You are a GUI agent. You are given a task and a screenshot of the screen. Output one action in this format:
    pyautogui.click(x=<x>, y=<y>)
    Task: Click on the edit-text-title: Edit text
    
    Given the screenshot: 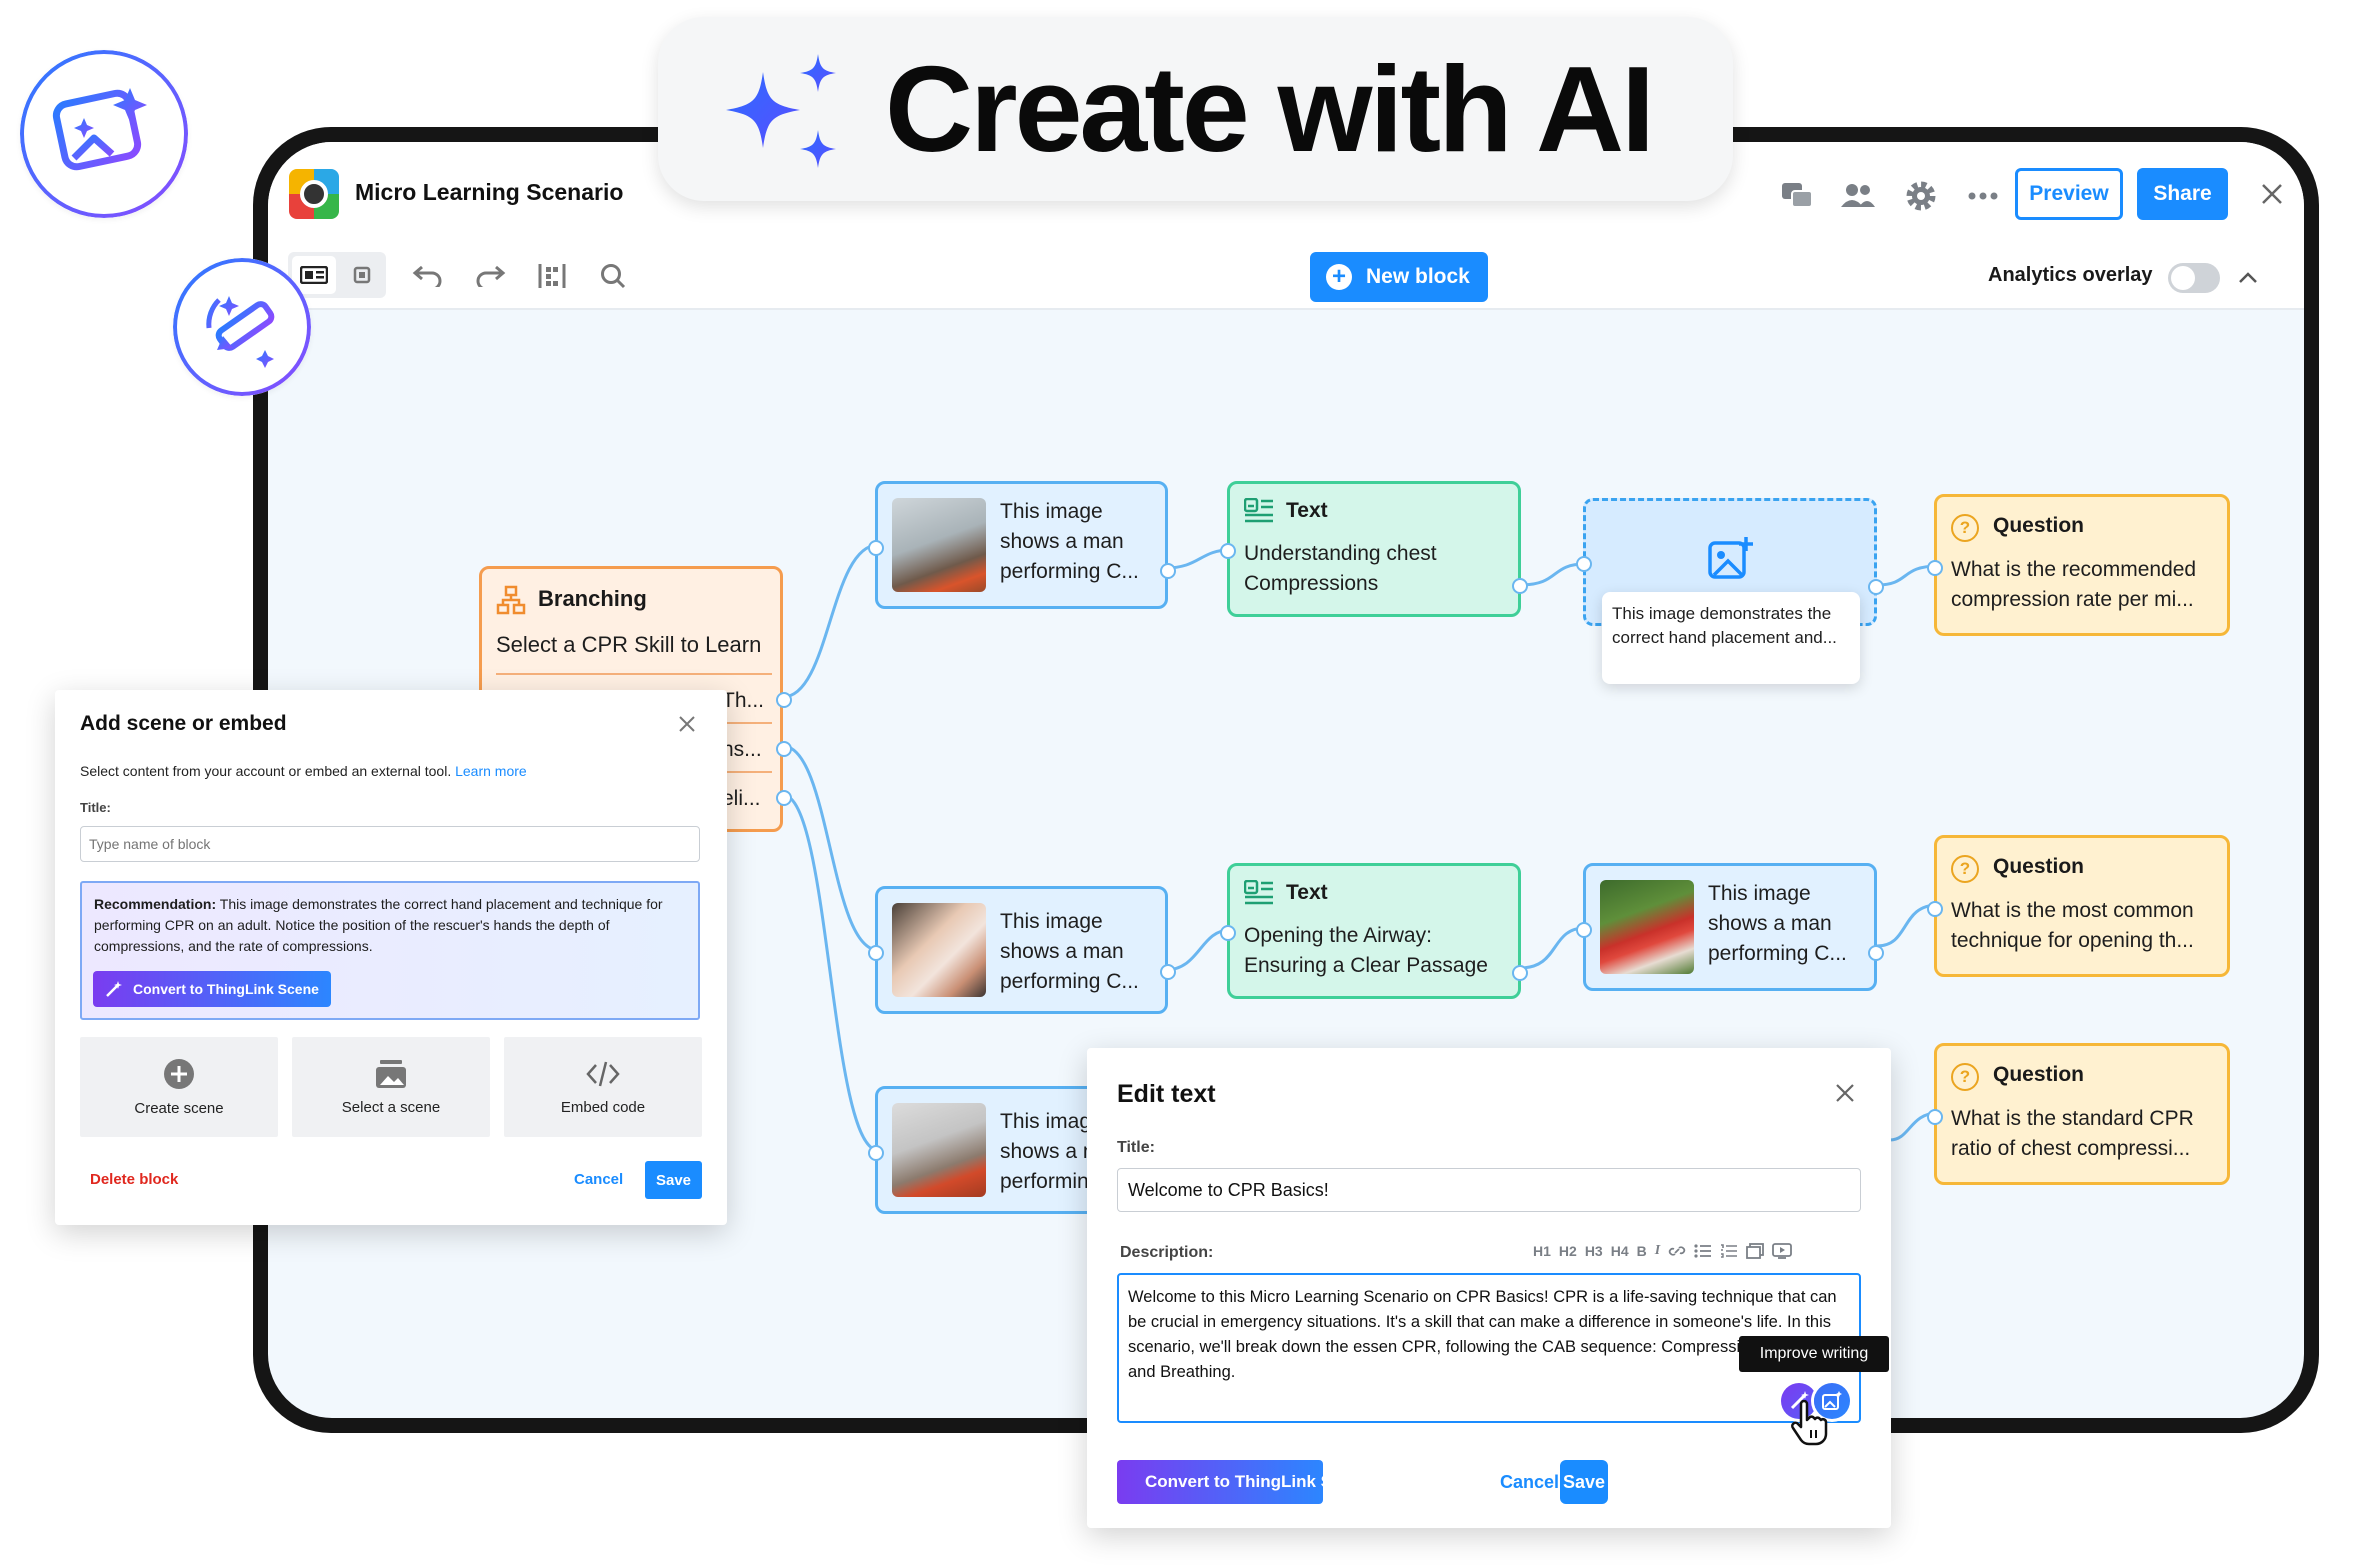 What is the action you would take?
    pyautogui.click(x=1166, y=1094)
    